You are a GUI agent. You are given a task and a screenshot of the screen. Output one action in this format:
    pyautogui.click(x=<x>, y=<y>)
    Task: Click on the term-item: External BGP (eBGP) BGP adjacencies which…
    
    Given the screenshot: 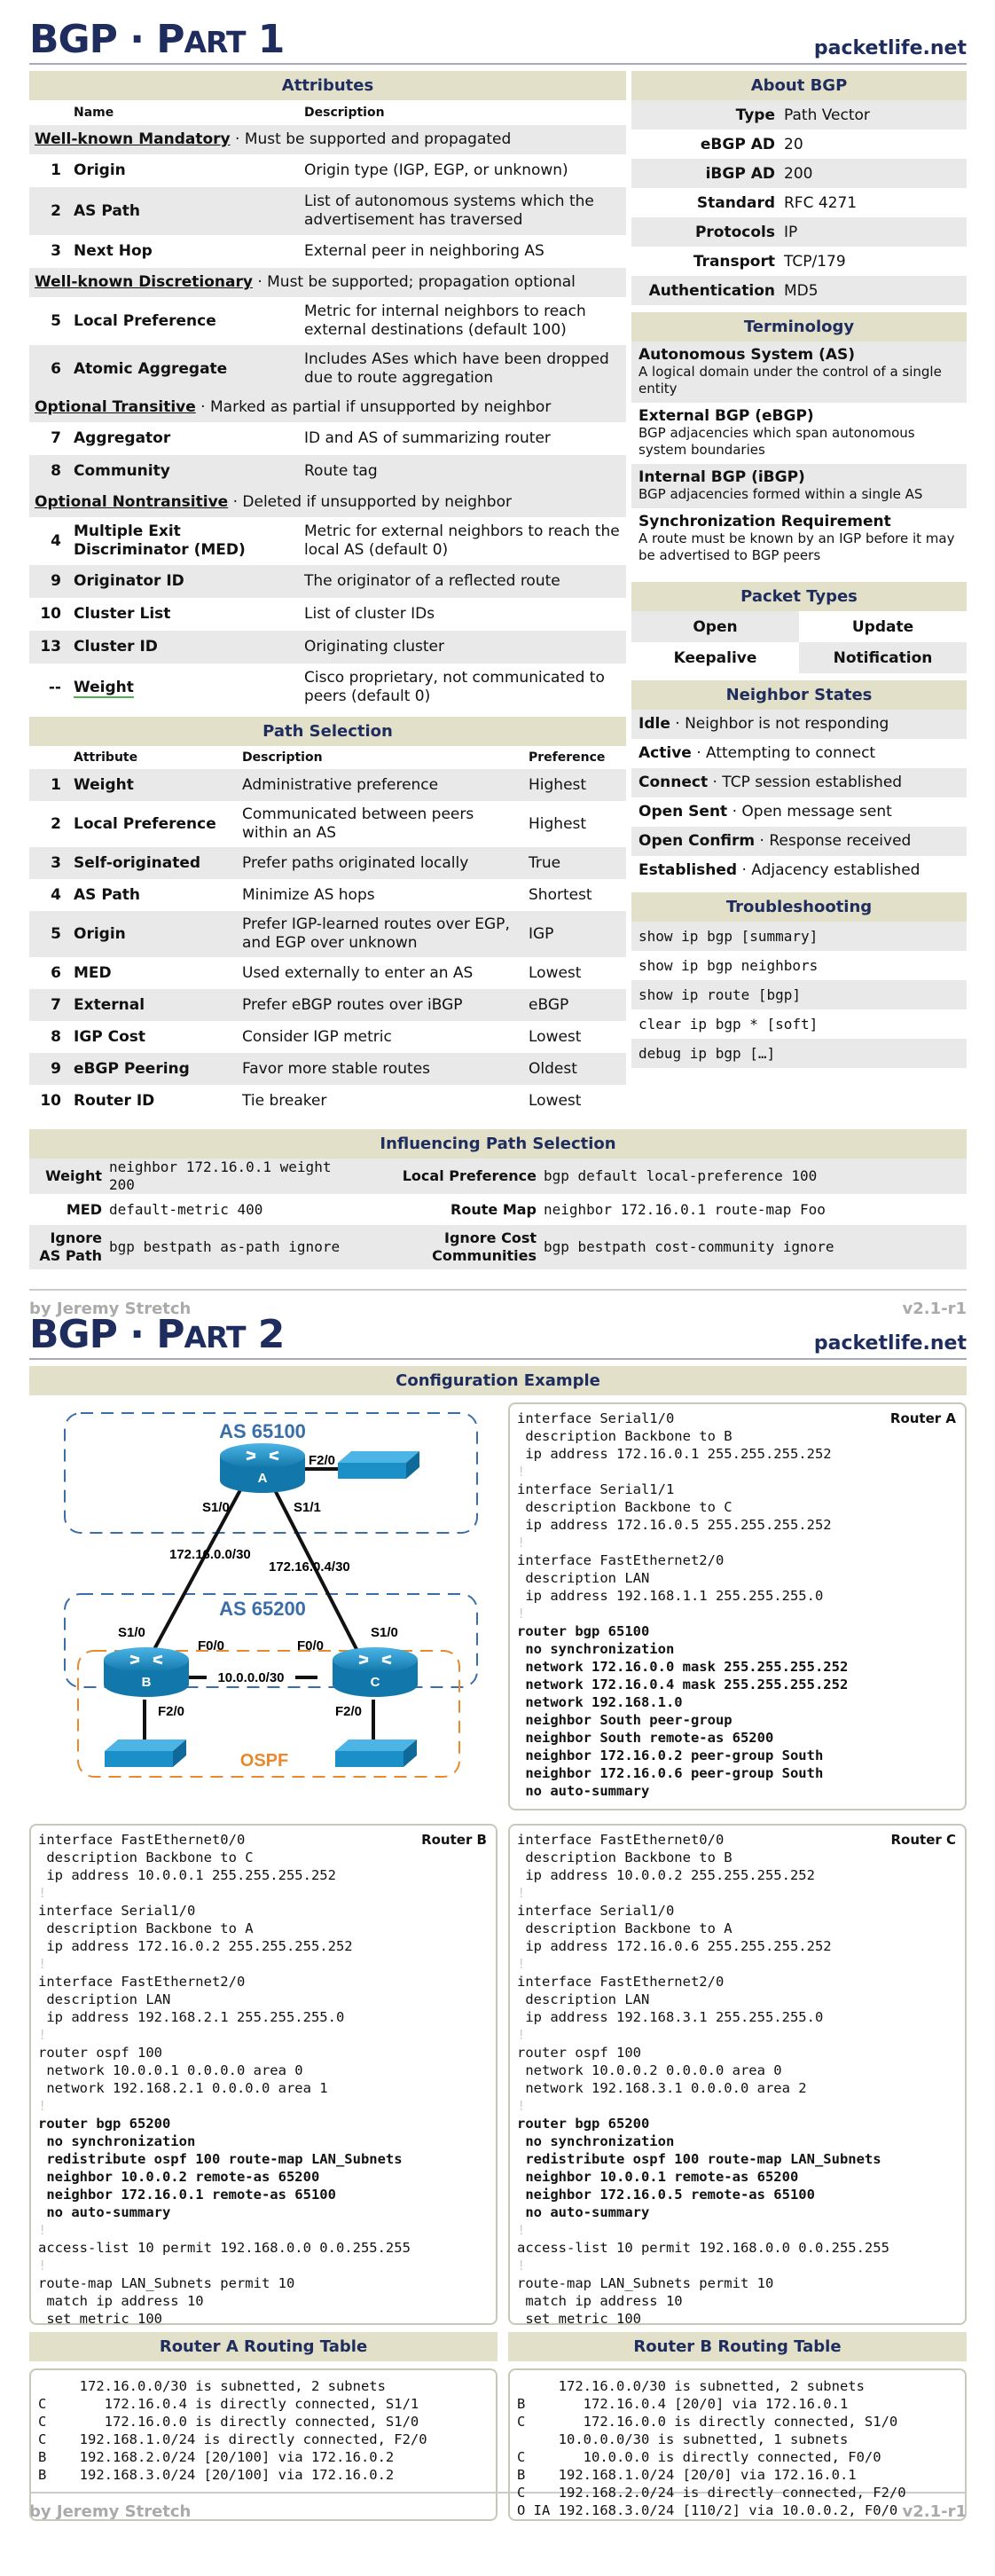 What is the action you would take?
    pyautogui.click(x=799, y=433)
    